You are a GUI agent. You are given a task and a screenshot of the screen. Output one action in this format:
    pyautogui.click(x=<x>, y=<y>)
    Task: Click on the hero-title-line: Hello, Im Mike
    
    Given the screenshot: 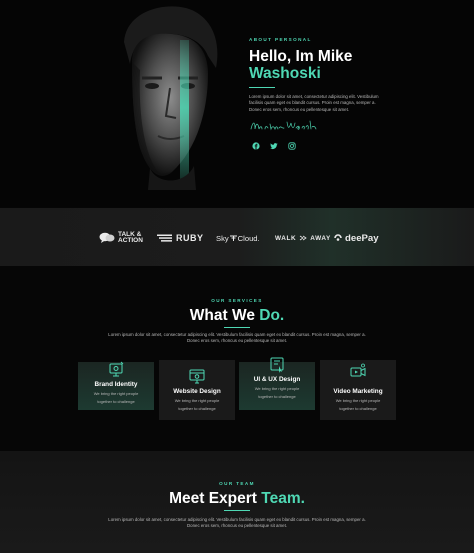 What is the action you would take?
    pyautogui.click(x=301, y=56)
    